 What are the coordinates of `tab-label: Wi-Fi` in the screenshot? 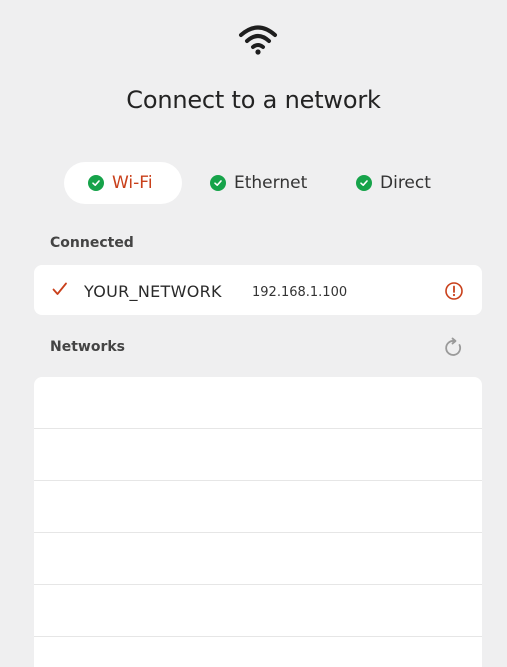 It's located at (132, 183).